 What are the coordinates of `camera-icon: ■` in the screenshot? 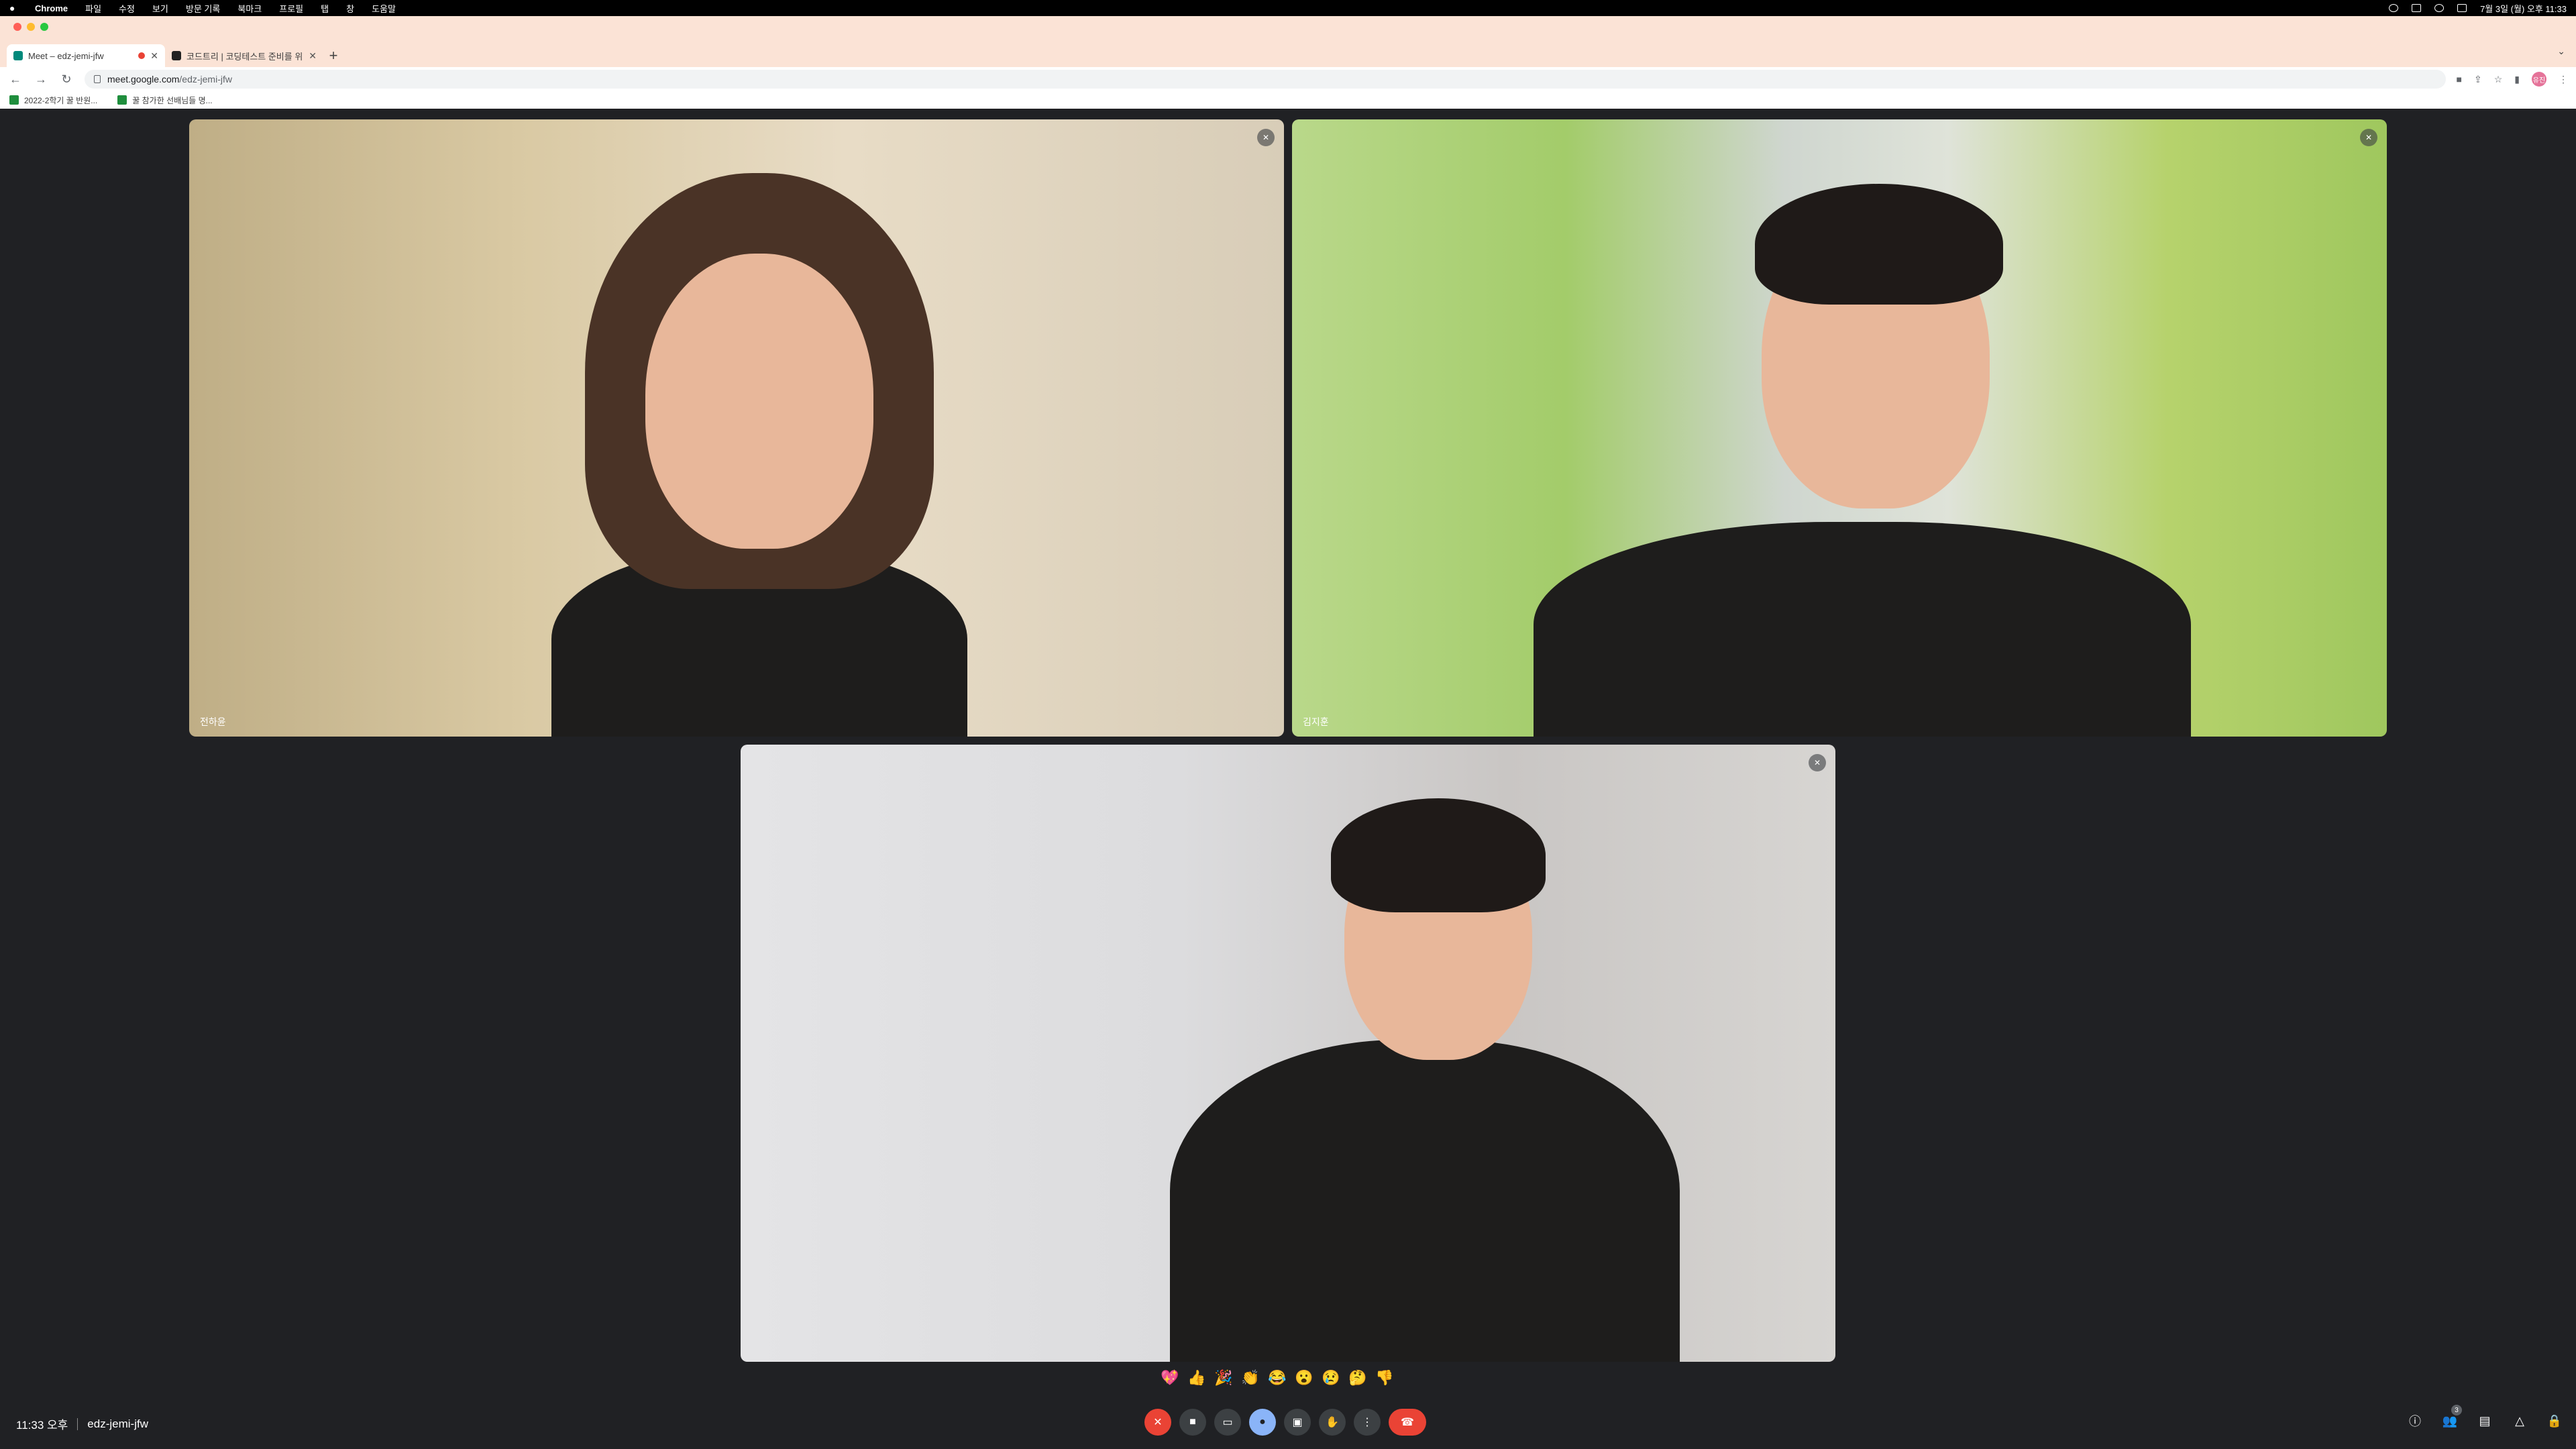 It's located at (1192, 1422).